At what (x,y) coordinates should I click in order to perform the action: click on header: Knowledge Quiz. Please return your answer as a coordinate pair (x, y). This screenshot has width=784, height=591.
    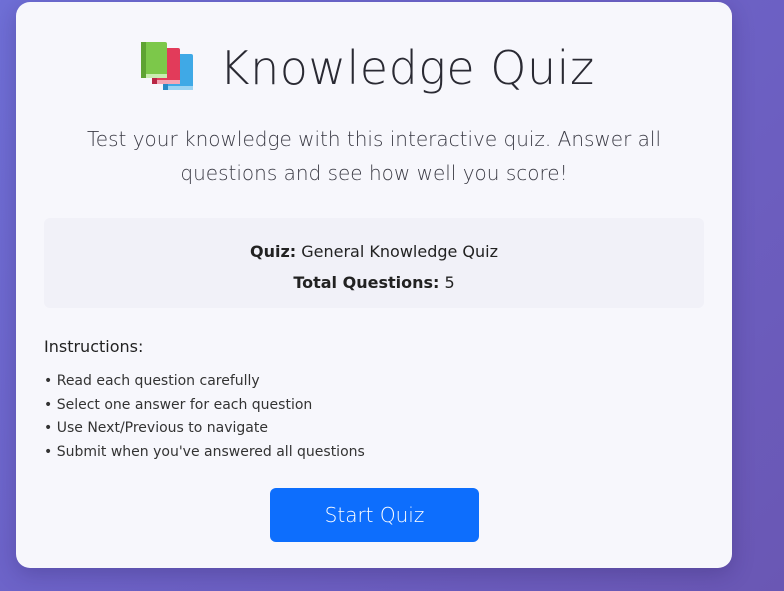
    Looking at the image, I should click on (374, 68).